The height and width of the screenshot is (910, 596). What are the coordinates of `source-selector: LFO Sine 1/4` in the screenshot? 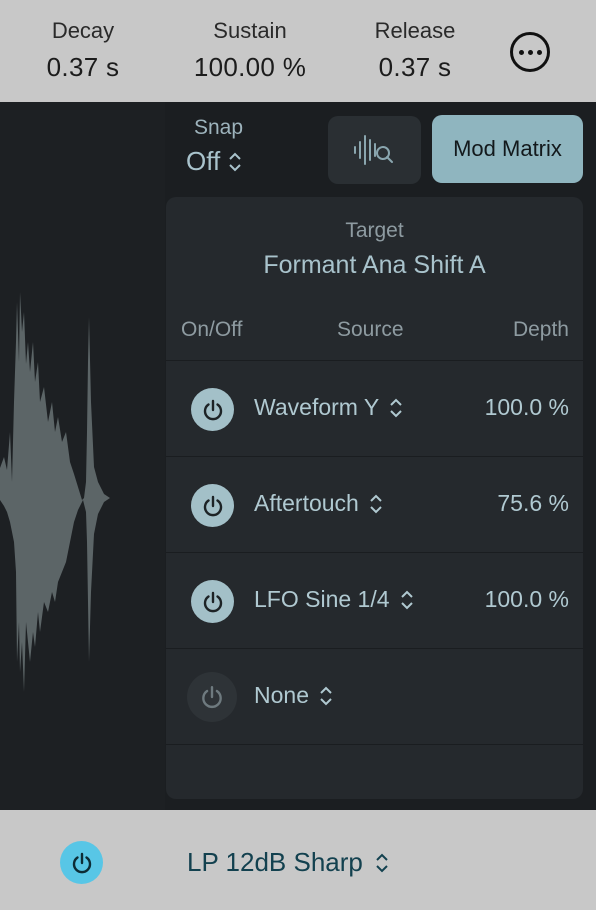 It's located at (334, 599).